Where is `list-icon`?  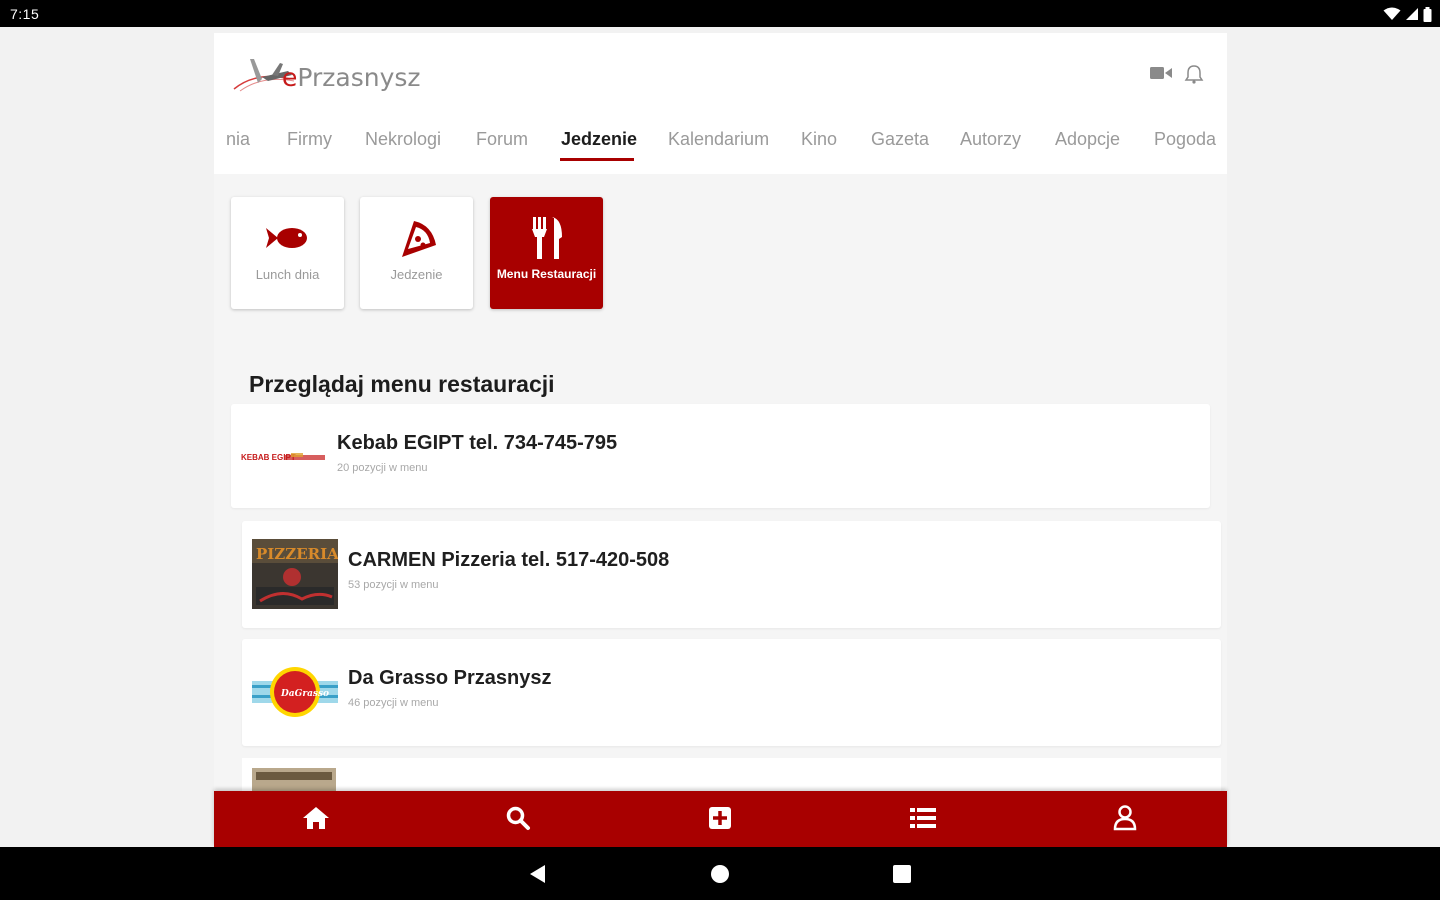 list-icon is located at coordinates (923, 818).